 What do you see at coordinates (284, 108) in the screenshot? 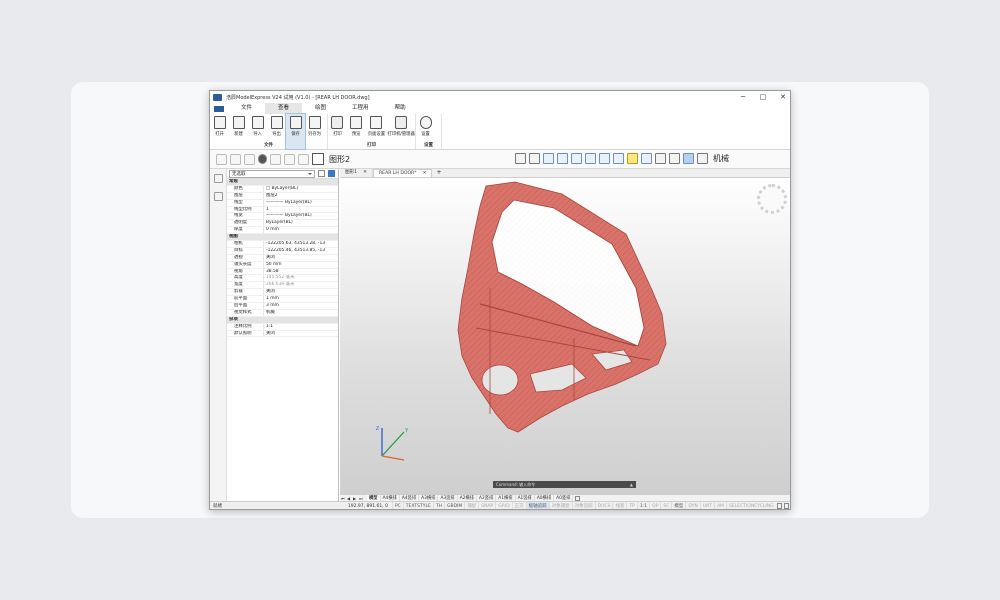
I see `menu-view: 查看` at bounding box center [284, 108].